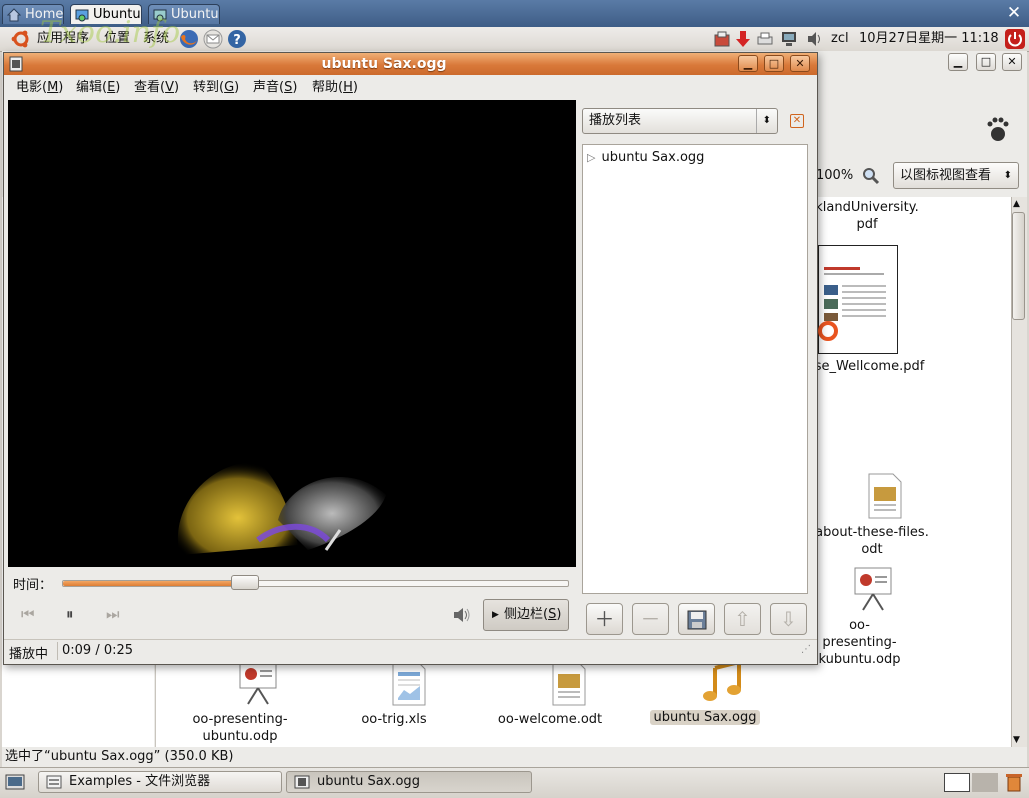  Describe the element at coordinates (929, 39) in the screenshot. I see `clock: 10月27日星期一 11:18` at that location.